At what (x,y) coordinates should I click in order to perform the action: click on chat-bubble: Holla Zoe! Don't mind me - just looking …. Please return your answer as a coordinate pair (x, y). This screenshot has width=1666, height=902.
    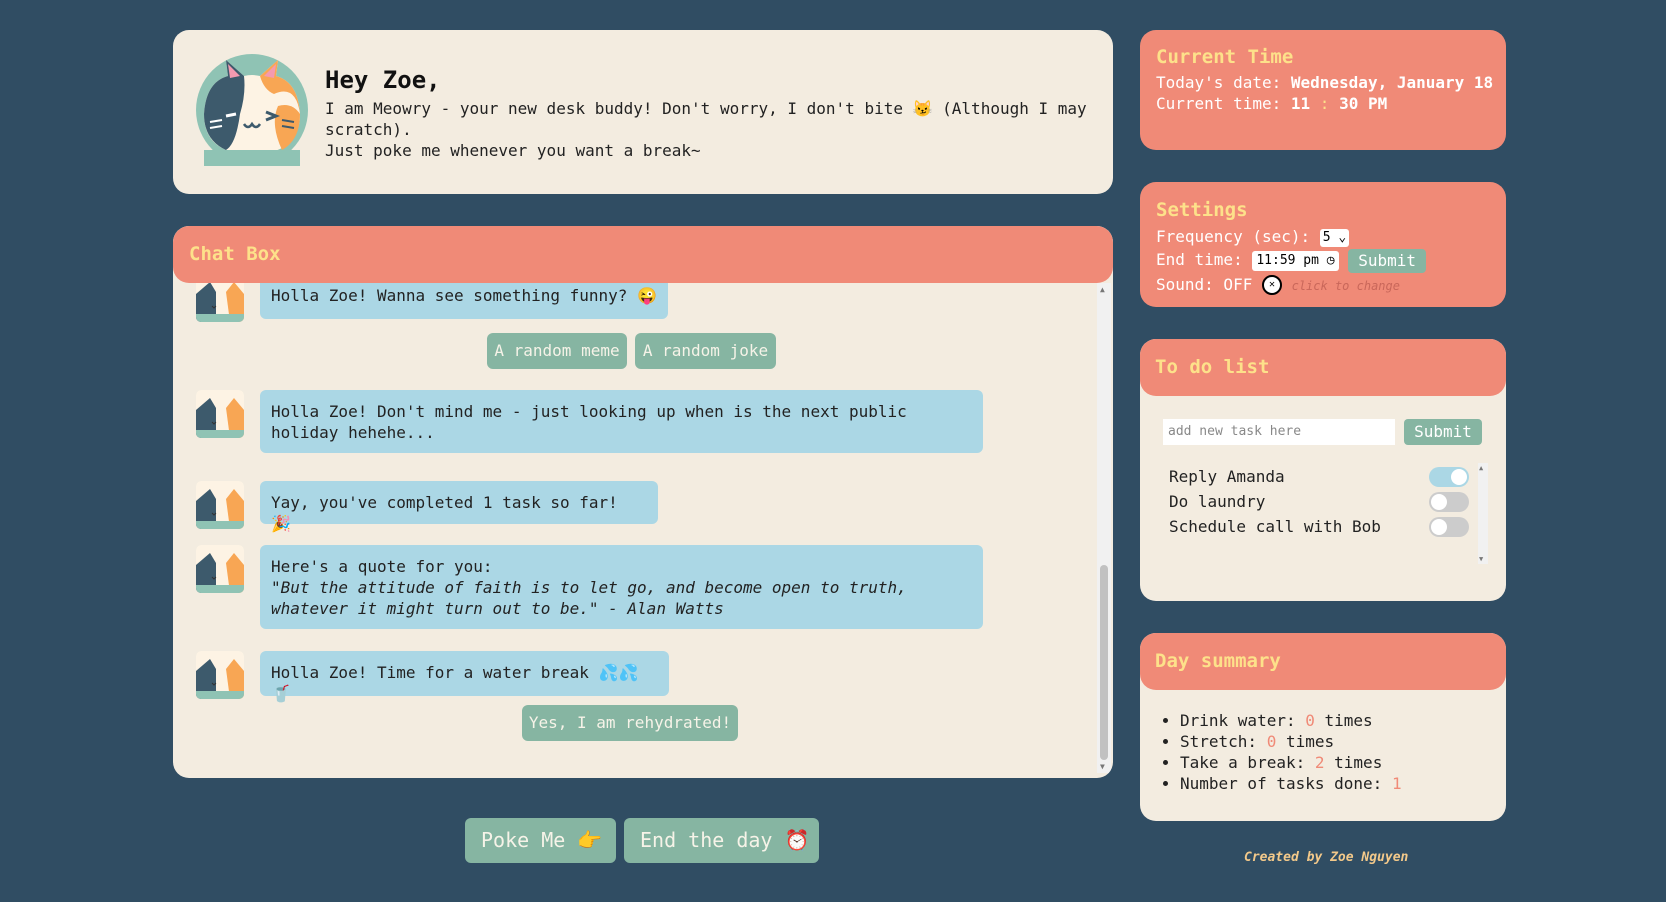
    Looking at the image, I should click on (621, 421).